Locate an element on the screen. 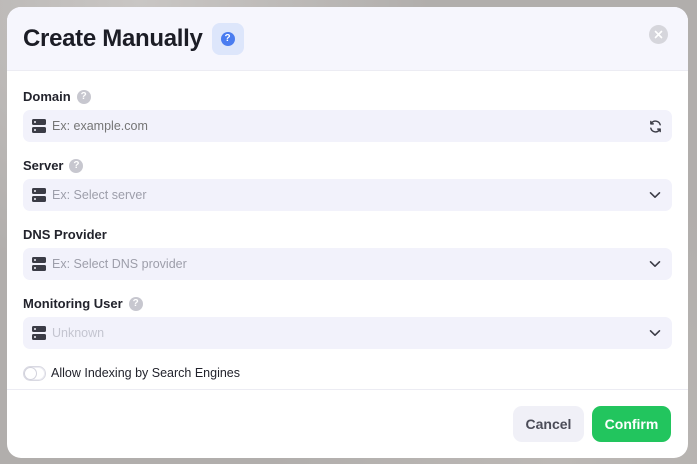 Image resolution: width=697 pixels, height=464 pixels. server-label: Server is located at coordinates (43, 165).